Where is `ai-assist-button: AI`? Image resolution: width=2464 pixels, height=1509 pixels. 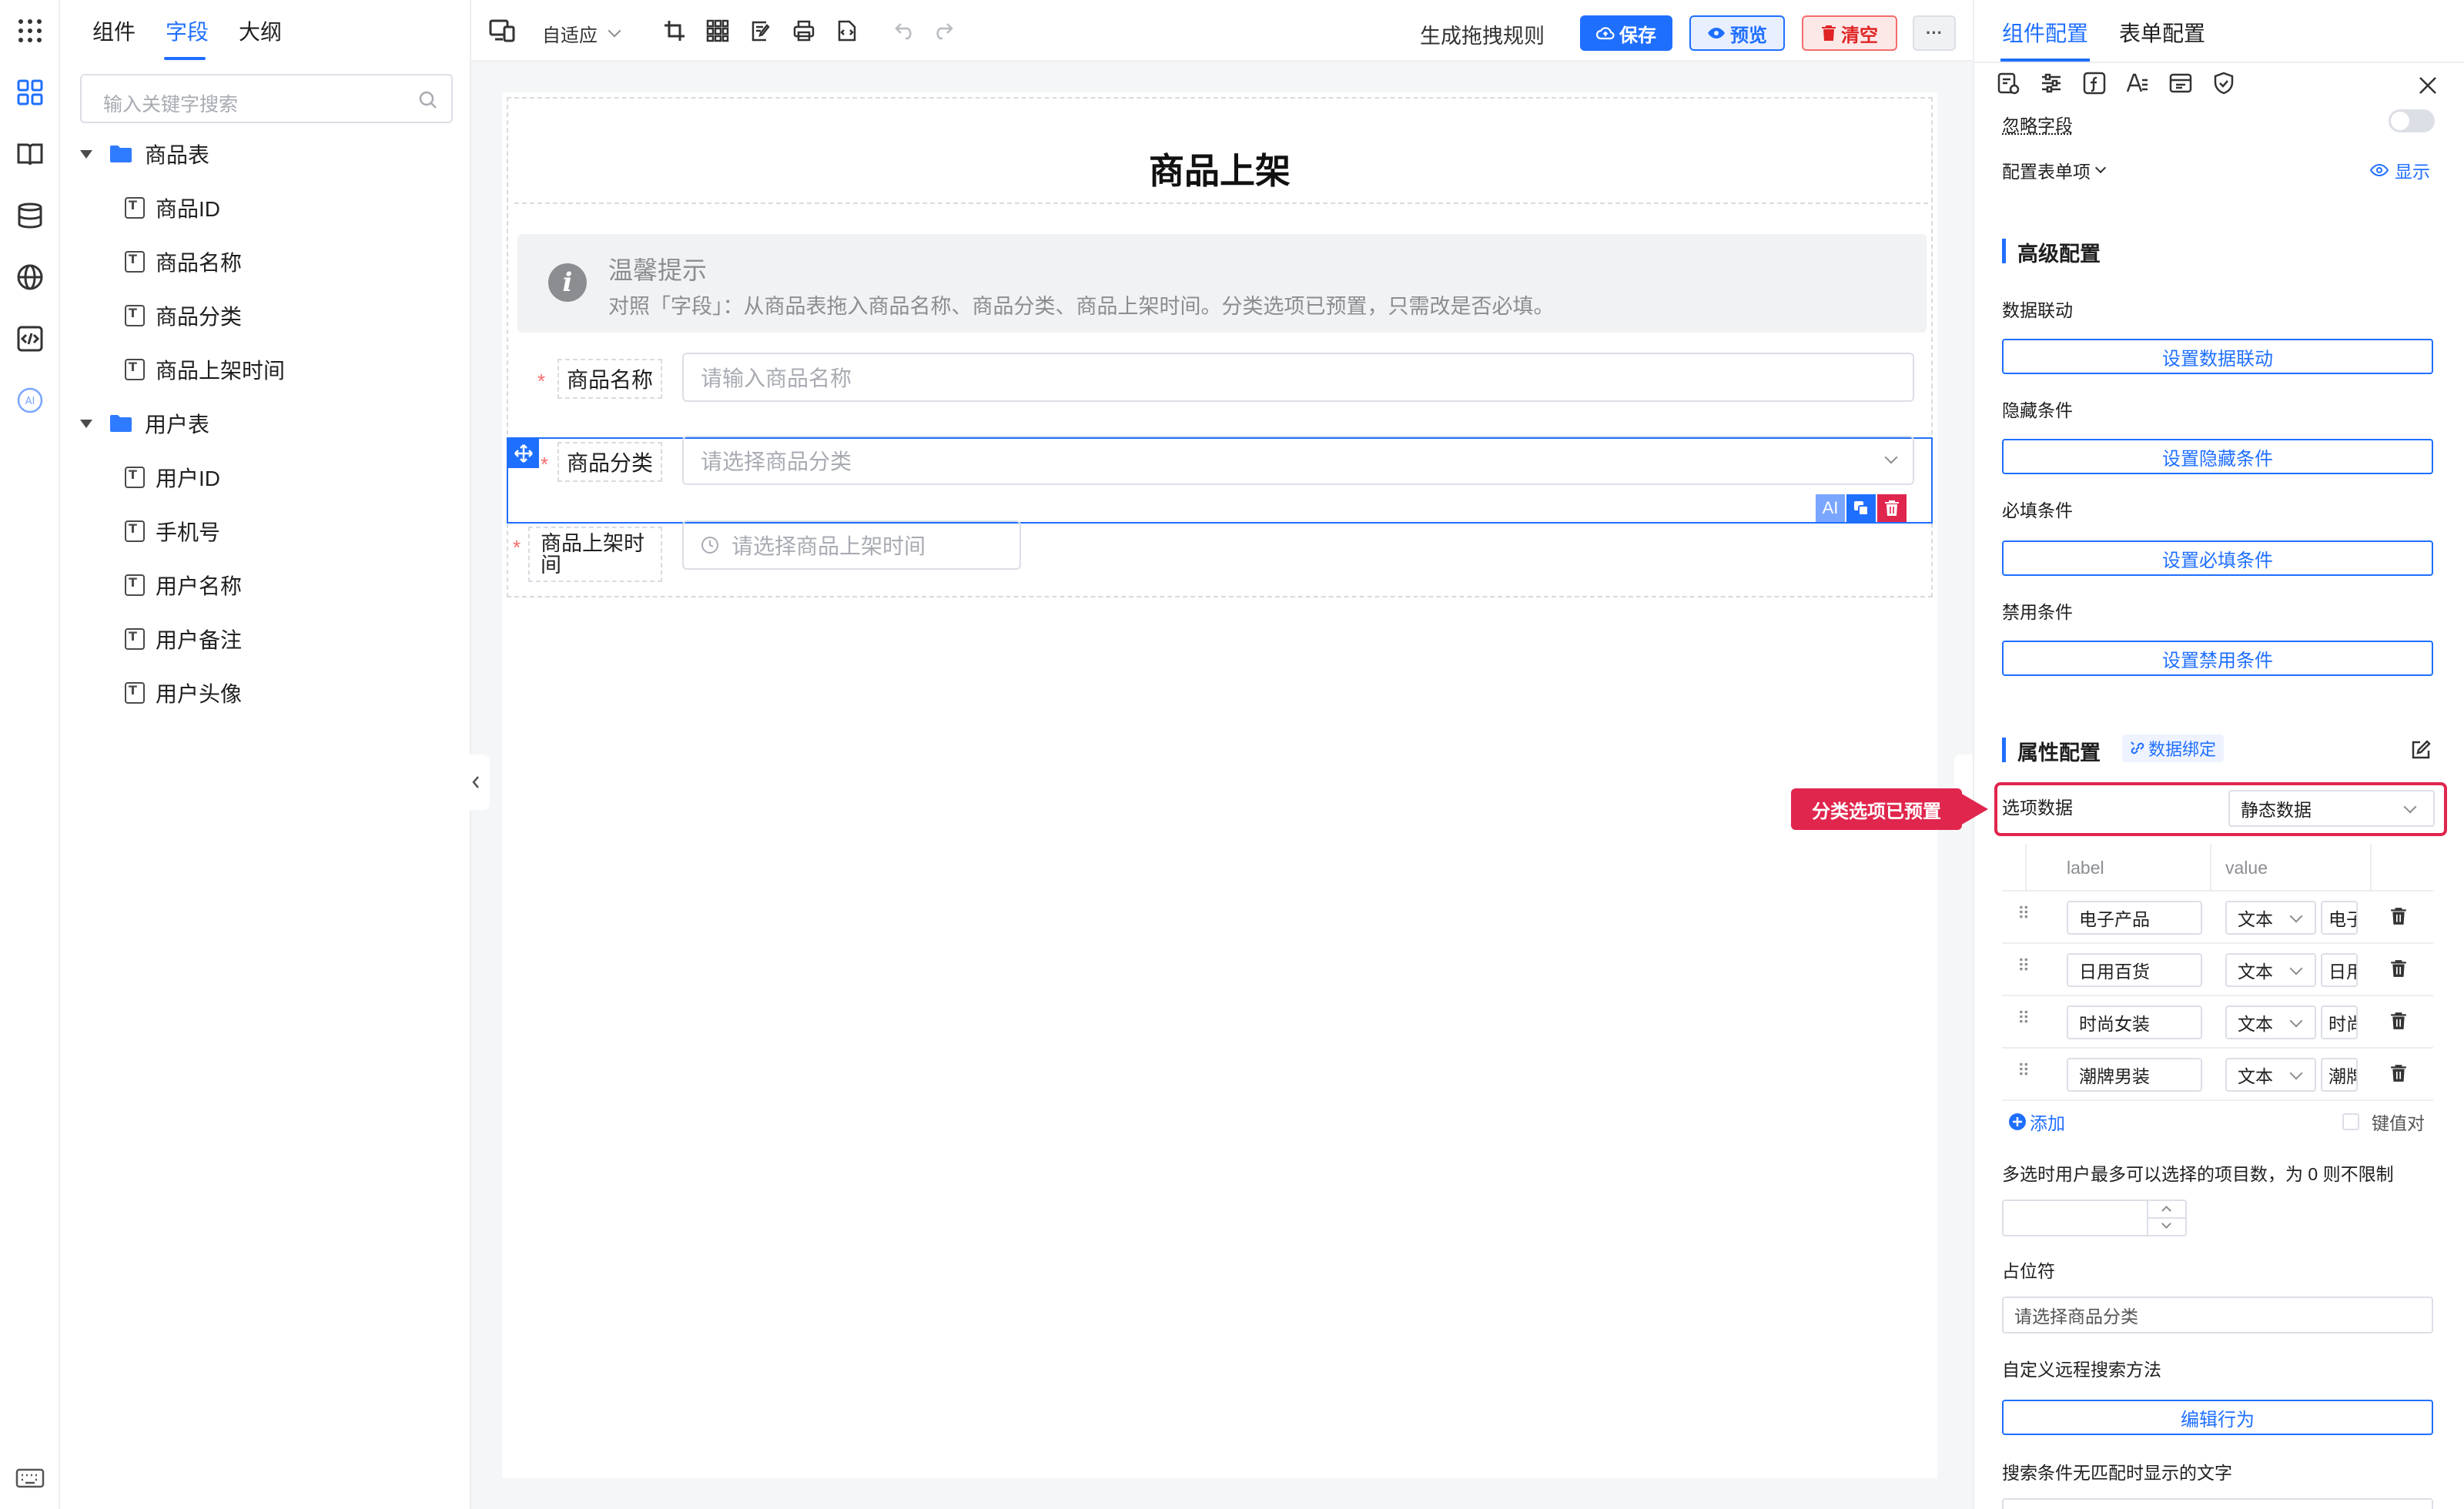 ai-assist-button: AI is located at coordinates (1830, 508).